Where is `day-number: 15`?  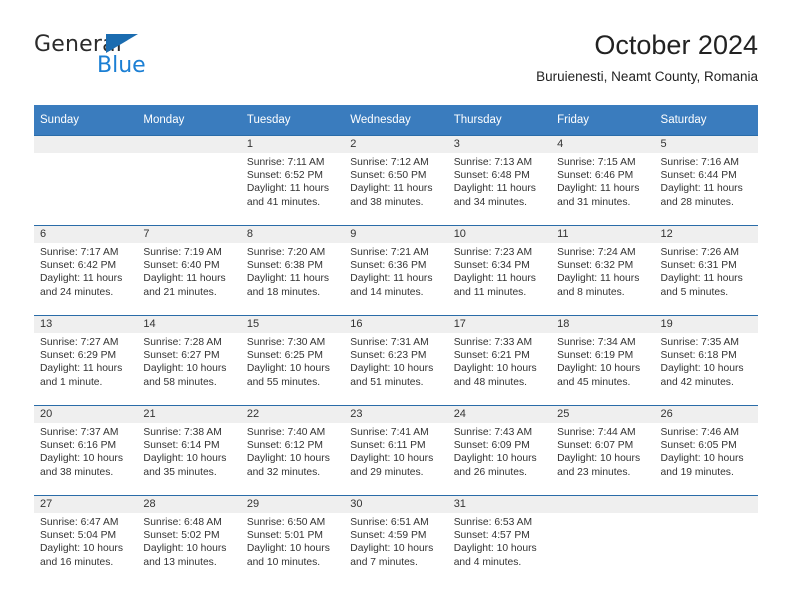
day-number: 15 is located at coordinates (292, 324).